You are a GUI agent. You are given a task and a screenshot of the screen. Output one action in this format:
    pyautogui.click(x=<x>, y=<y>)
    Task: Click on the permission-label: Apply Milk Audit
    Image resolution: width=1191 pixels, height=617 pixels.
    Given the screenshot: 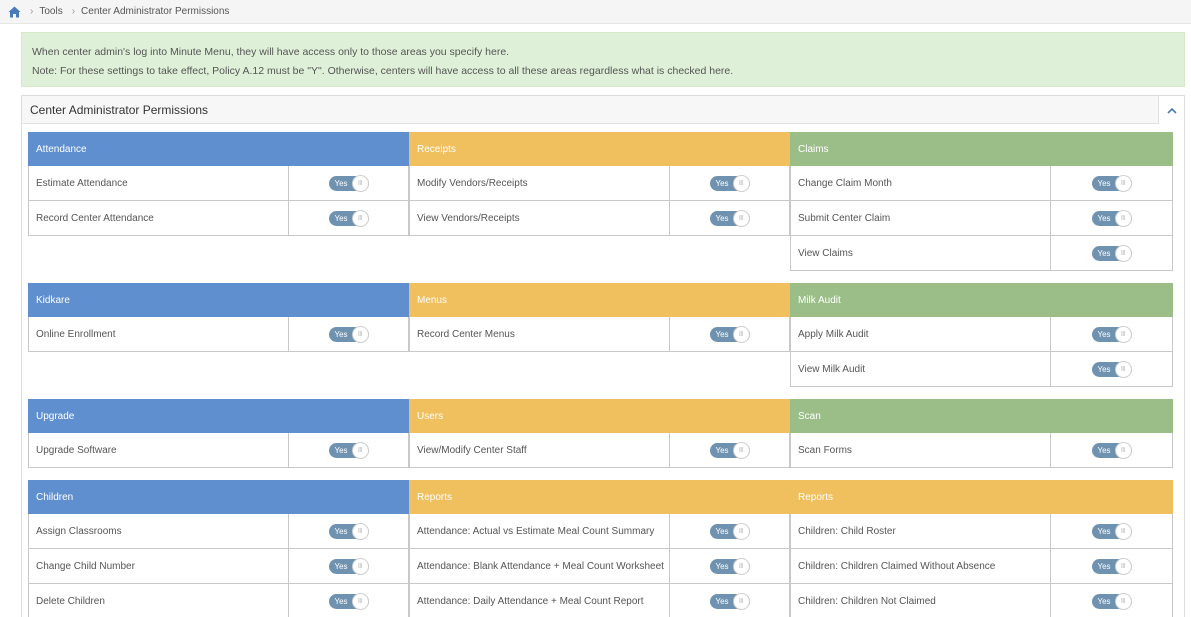 What is the action you would take?
    pyautogui.click(x=921, y=334)
    